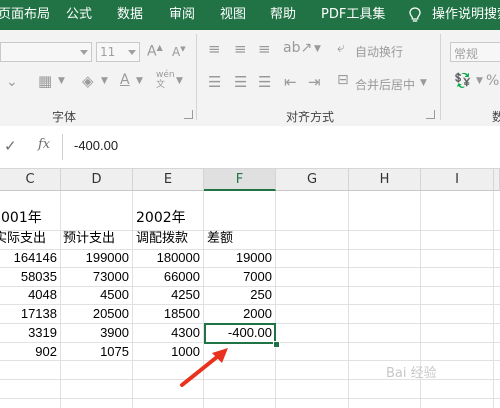 This screenshot has height=408, width=500. Describe the element at coordinates (89, 239) in the screenshot. I see `cell-d2: 预计支出` at that location.